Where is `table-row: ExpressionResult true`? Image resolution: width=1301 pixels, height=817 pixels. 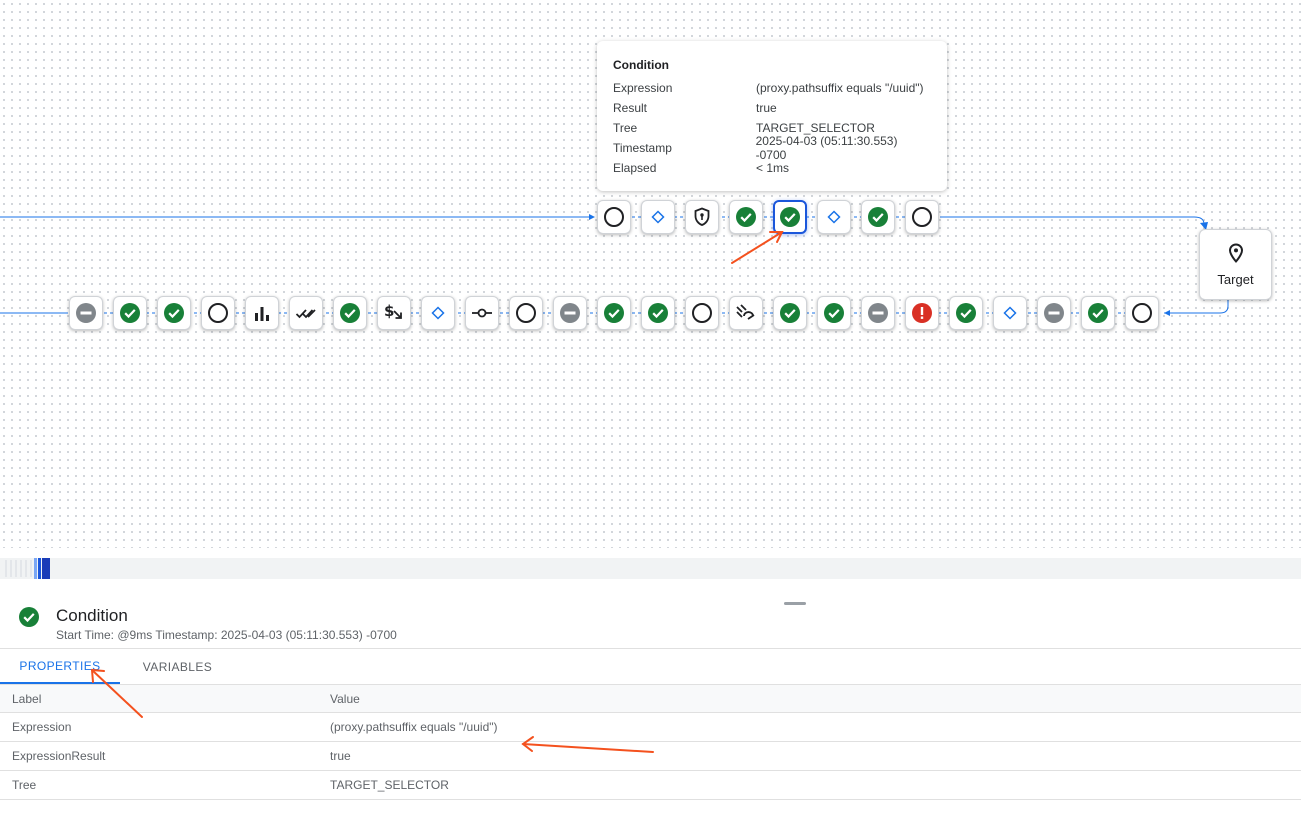 table-row: ExpressionResult true is located at coordinates (650, 756).